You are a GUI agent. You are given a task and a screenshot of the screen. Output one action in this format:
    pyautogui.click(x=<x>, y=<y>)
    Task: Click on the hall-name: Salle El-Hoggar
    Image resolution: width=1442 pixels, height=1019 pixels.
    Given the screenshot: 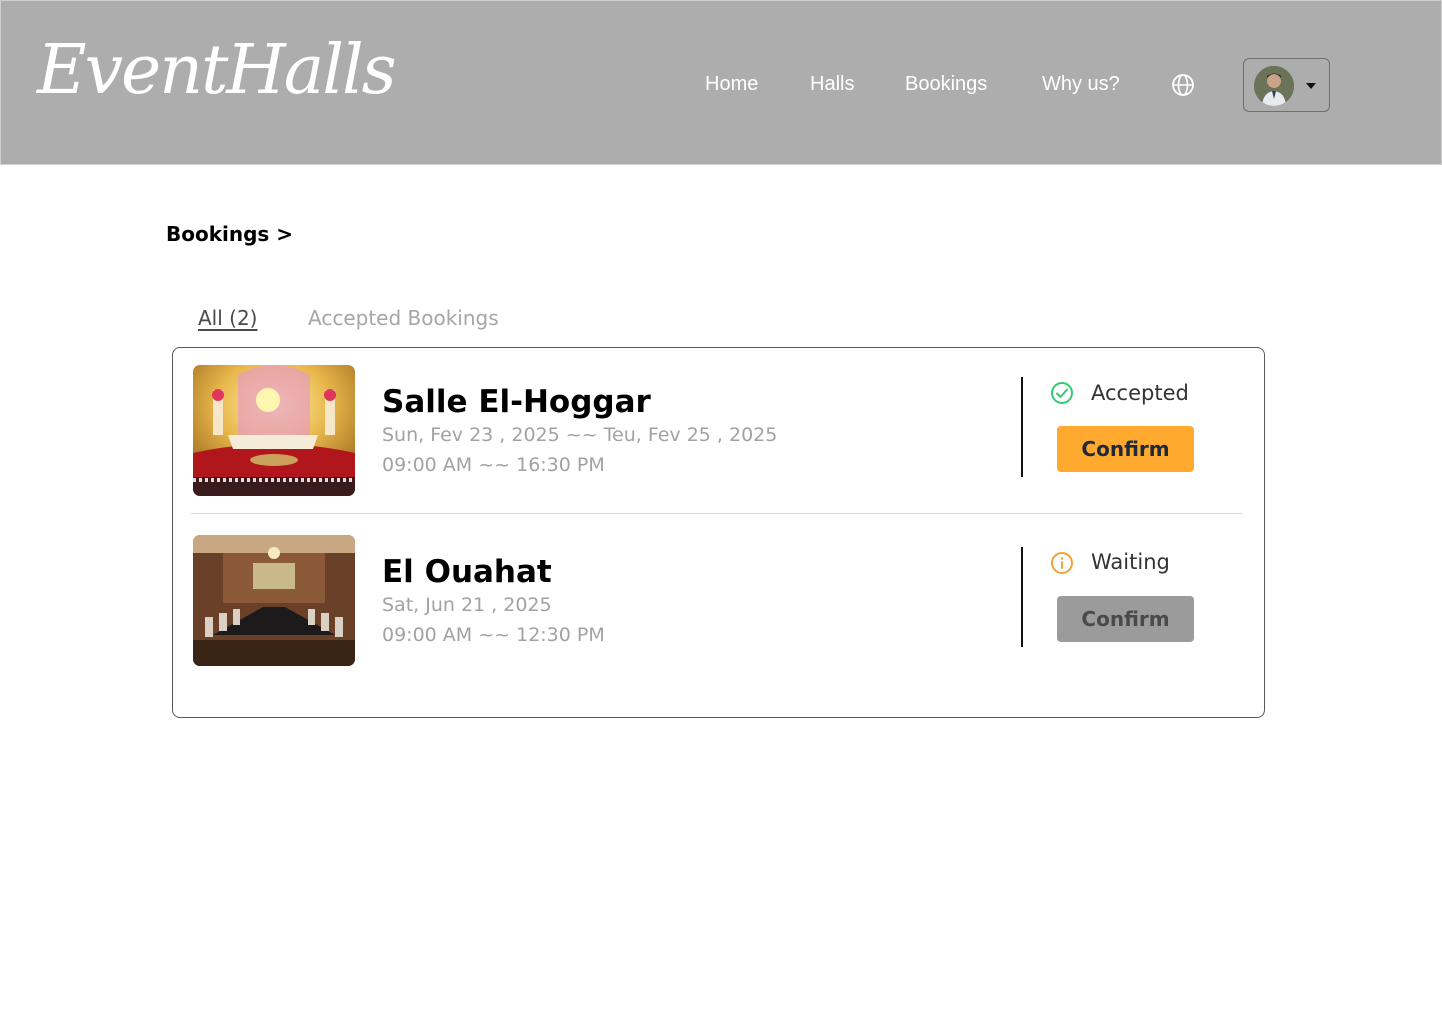 What is the action you would take?
    pyautogui.click(x=516, y=402)
    